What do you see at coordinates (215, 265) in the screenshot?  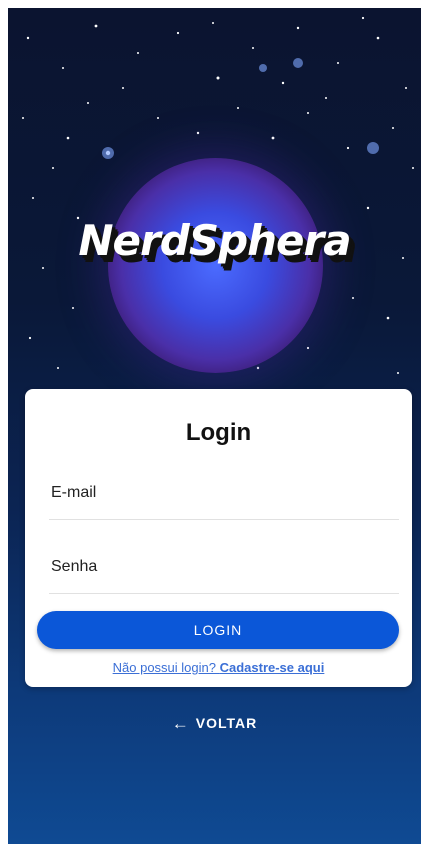 I see `sphere-glow` at bounding box center [215, 265].